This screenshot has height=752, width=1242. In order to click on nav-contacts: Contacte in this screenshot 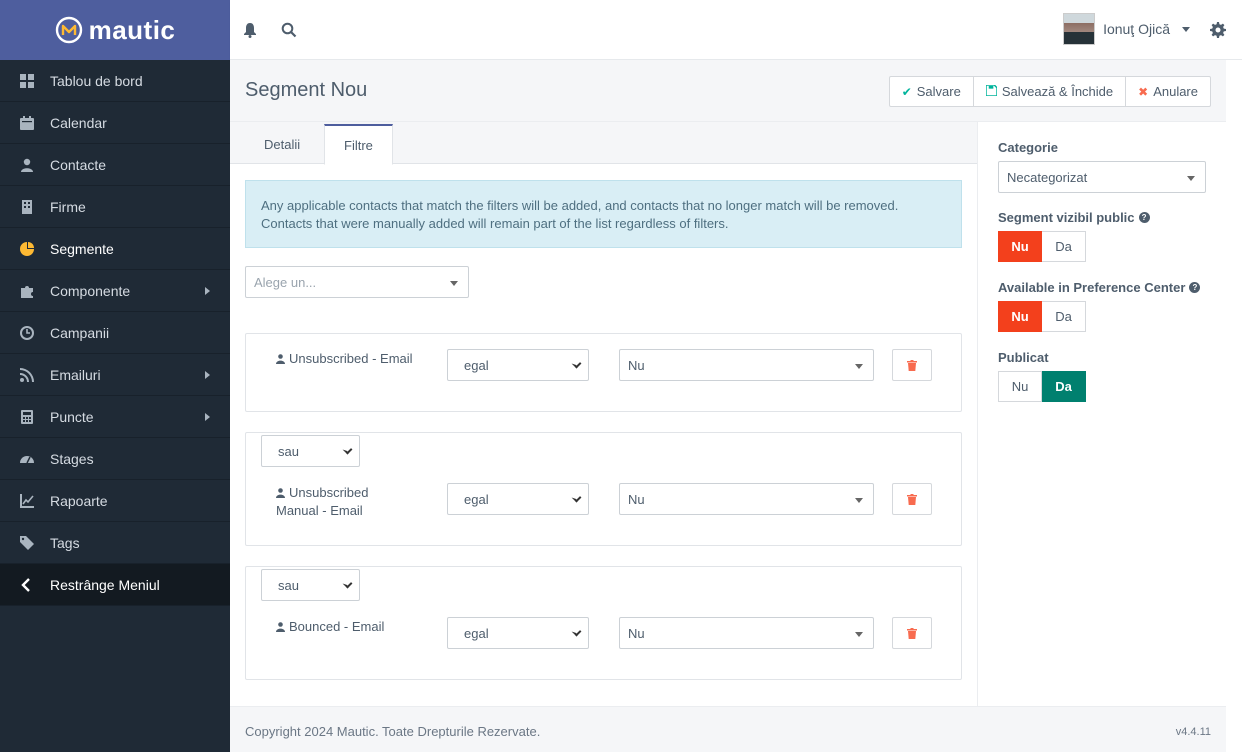, I will do `click(115, 165)`.